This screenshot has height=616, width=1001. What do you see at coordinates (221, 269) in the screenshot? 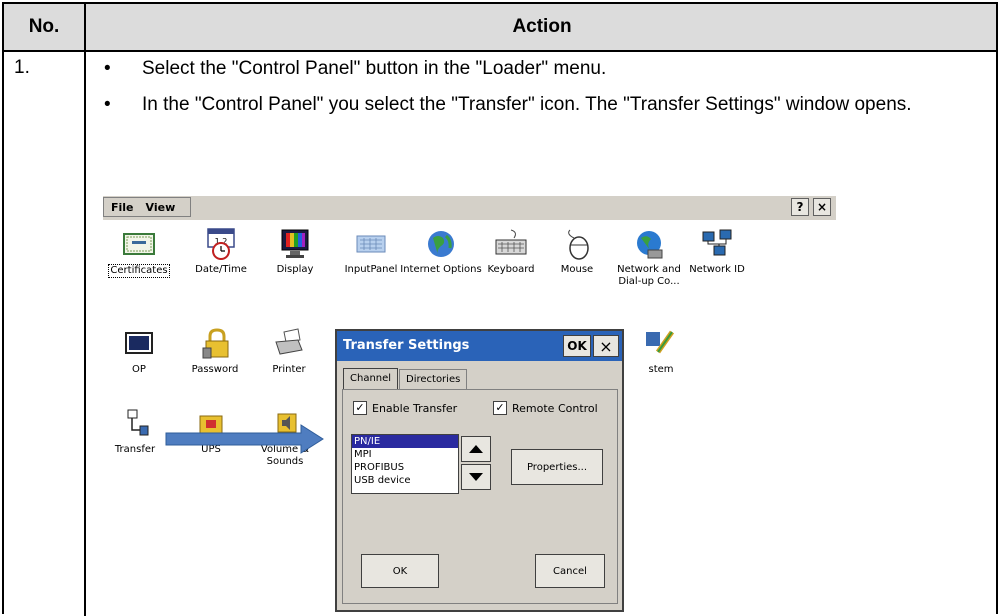
I see `cp-item-label: Date/Time` at bounding box center [221, 269].